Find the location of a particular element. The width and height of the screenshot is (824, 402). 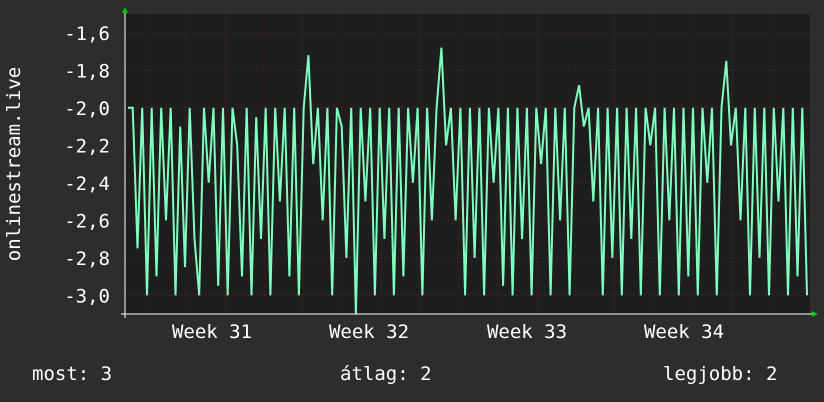

best-value: legjobb: 2 is located at coordinates (720, 374).